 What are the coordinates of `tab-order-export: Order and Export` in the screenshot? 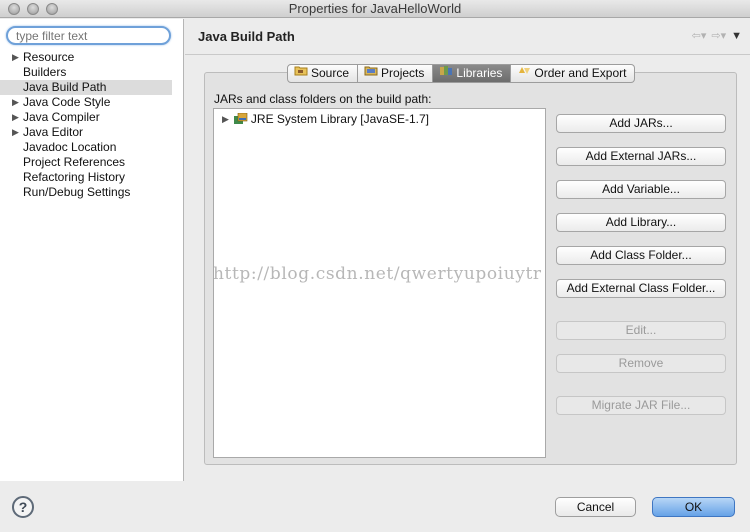 It's located at (573, 73).